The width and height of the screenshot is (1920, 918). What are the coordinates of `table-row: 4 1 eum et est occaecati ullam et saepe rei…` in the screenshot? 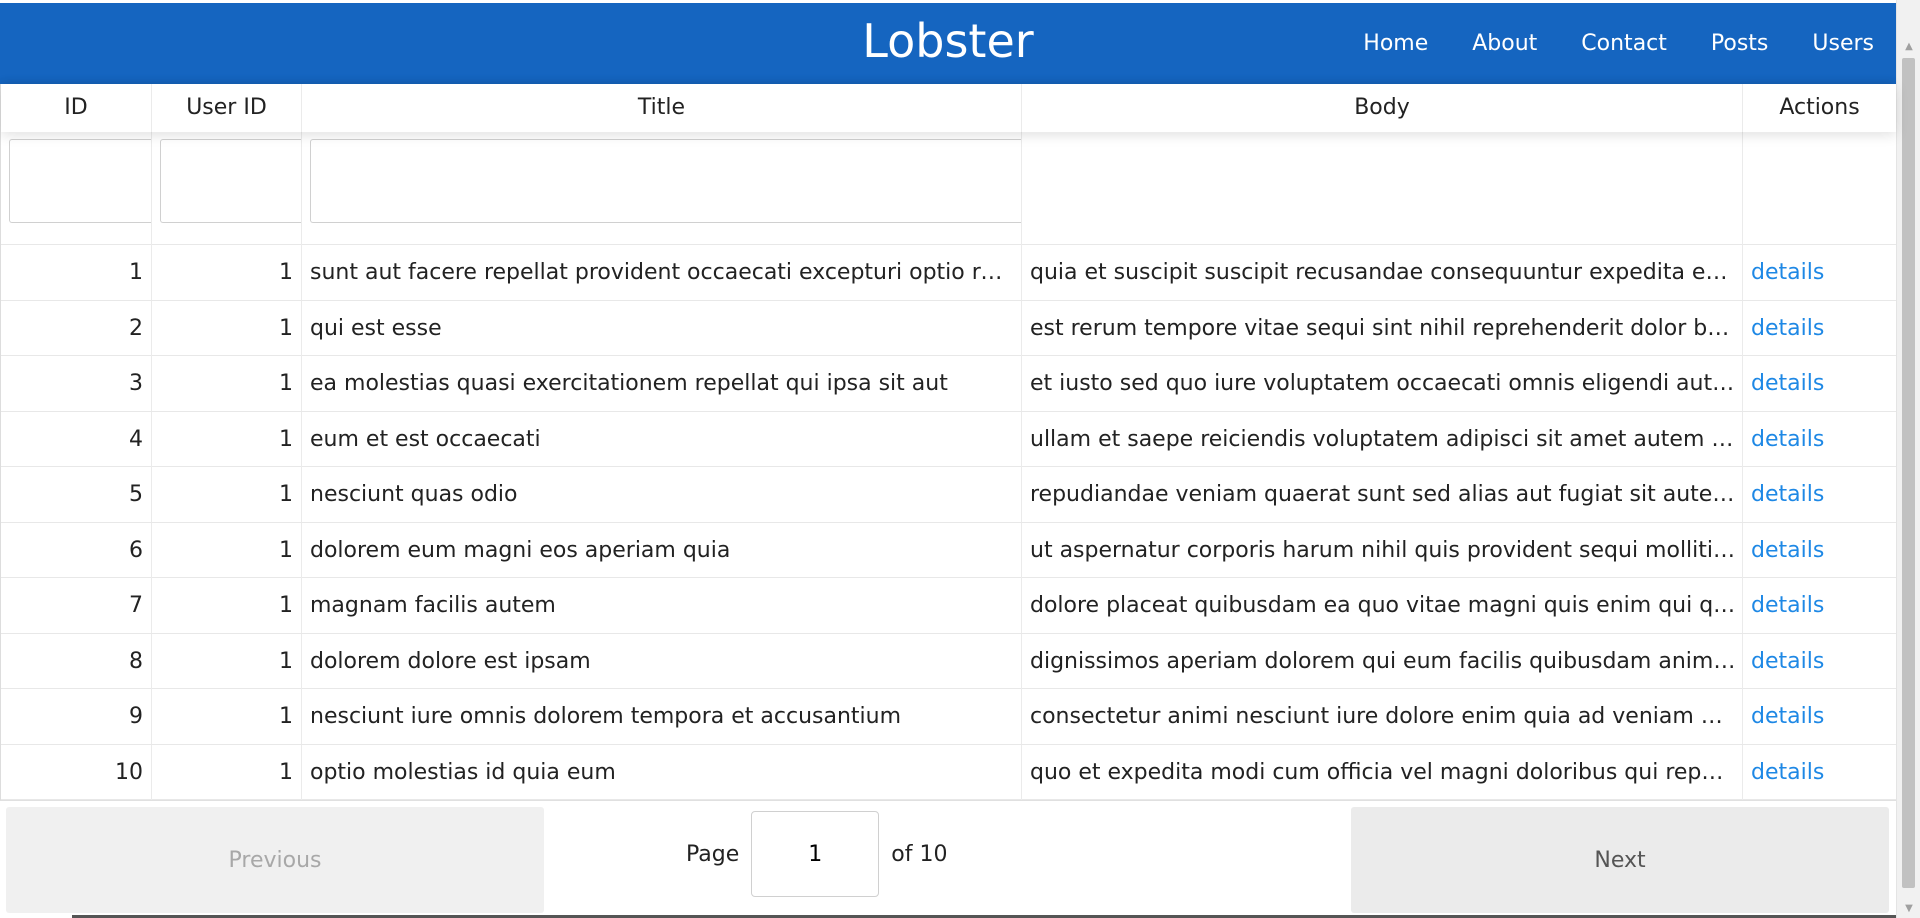 It's located at (948, 439).